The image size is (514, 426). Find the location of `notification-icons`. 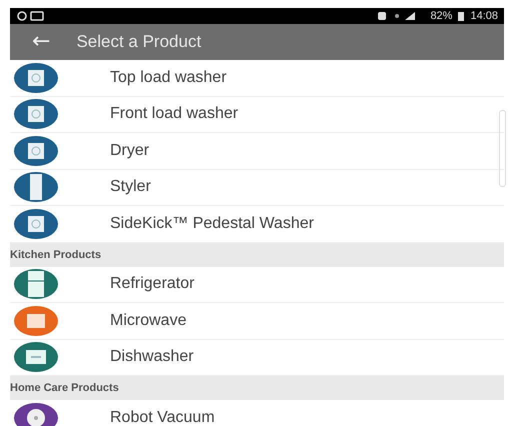

notification-icons is located at coordinates (31, 16).